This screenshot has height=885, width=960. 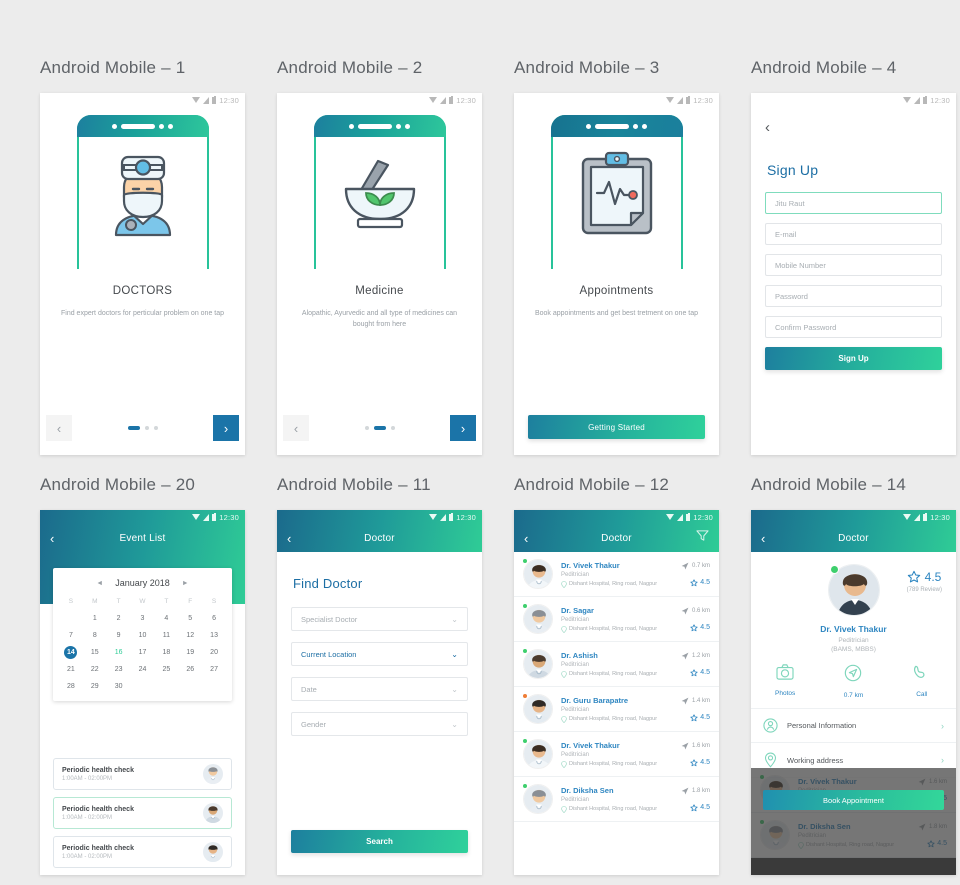 I want to click on calendar-day-20: 20, so click(x=214, y=652).